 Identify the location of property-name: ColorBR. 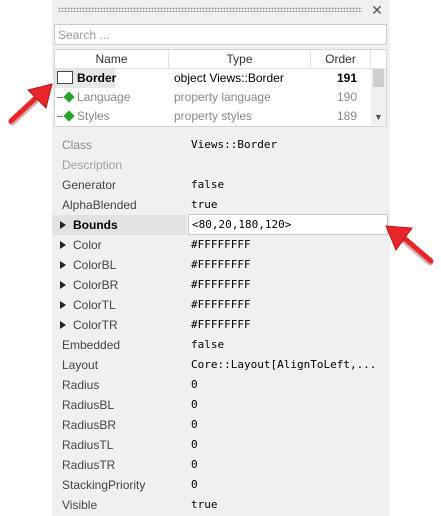
(119, 285).